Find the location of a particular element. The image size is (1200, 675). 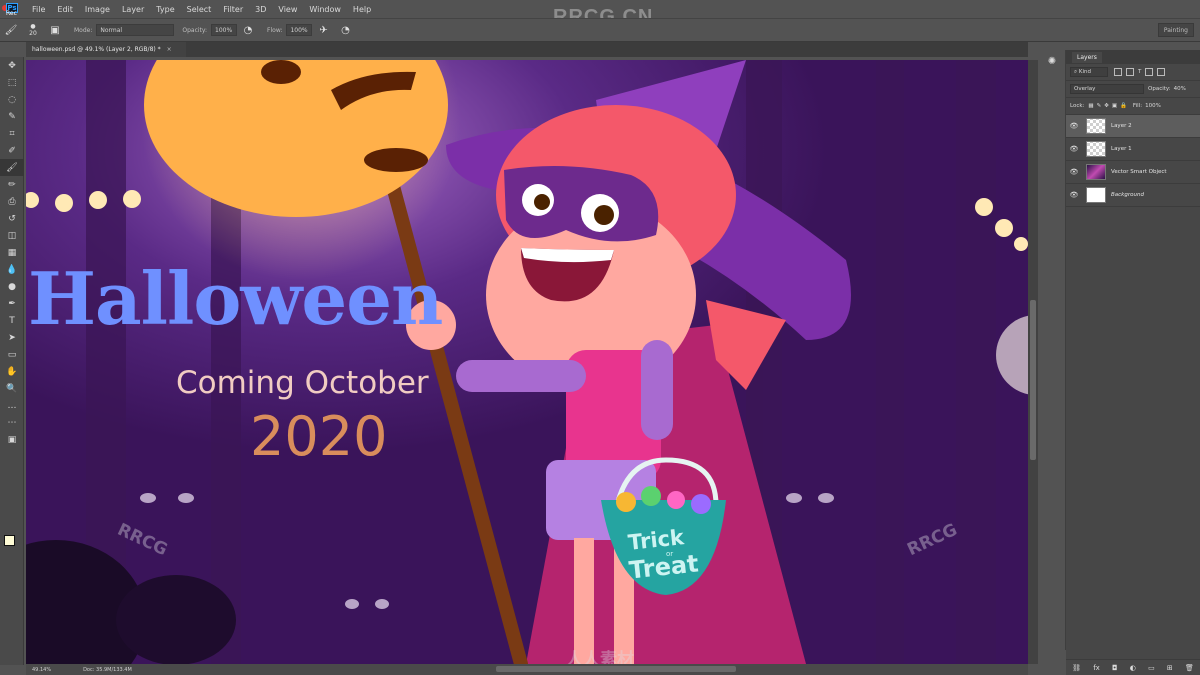

screen-mode-icon: ▣ is located at coordinates (12, 439).